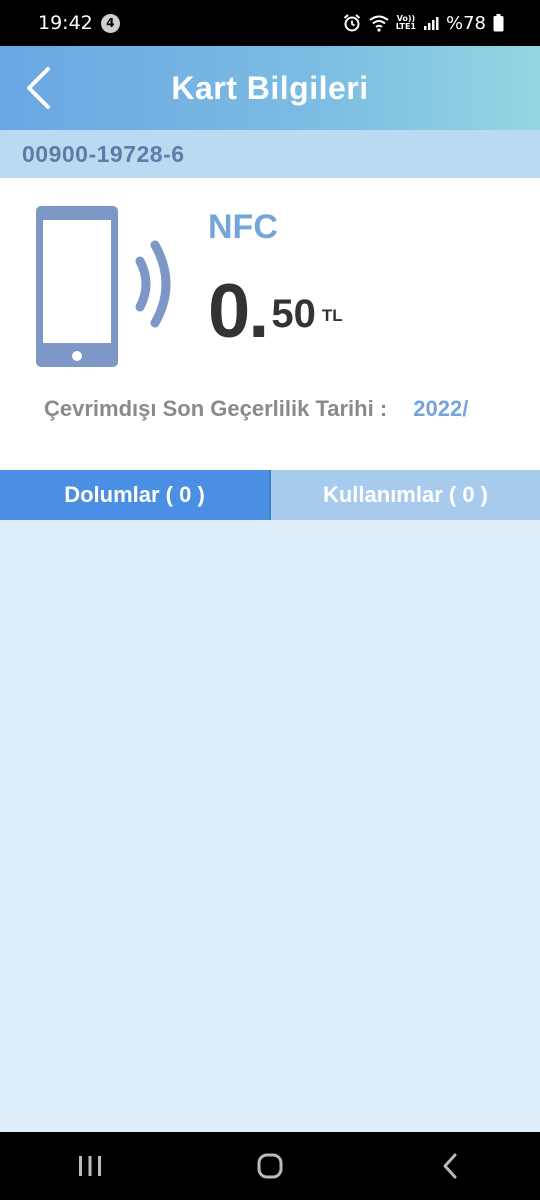  I want to click on app-header: Kart Bilgileri, so click(270, 88).